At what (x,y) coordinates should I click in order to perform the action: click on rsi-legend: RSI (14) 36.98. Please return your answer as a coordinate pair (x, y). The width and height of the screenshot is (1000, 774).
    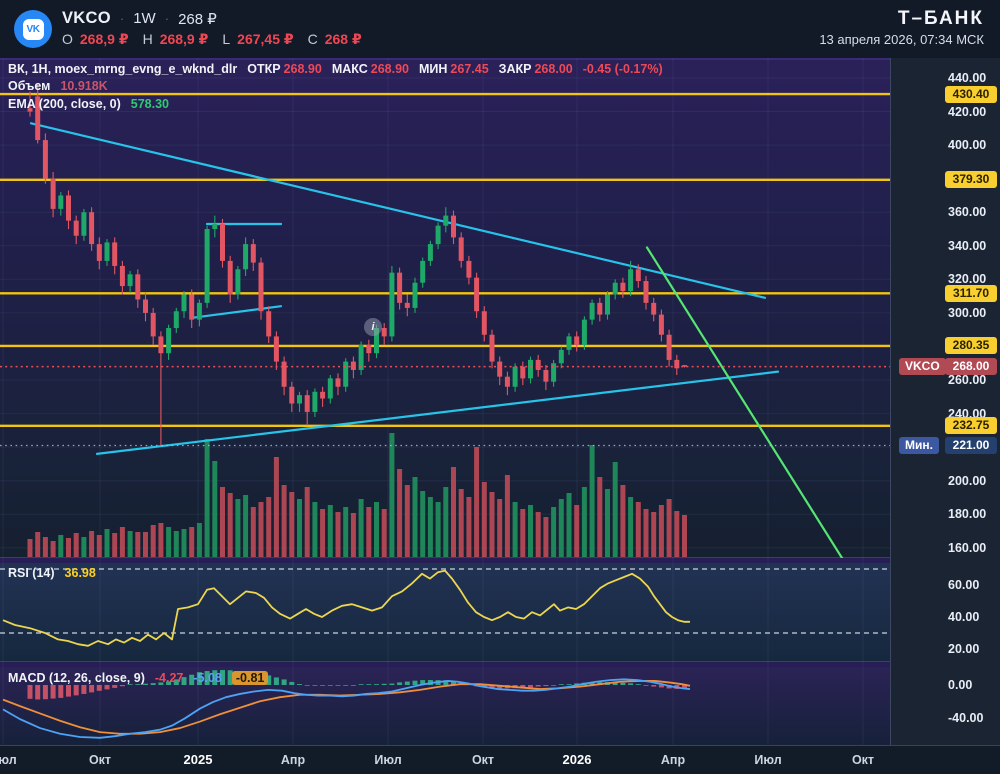
    Looking at the image, I should click on (52, 573).